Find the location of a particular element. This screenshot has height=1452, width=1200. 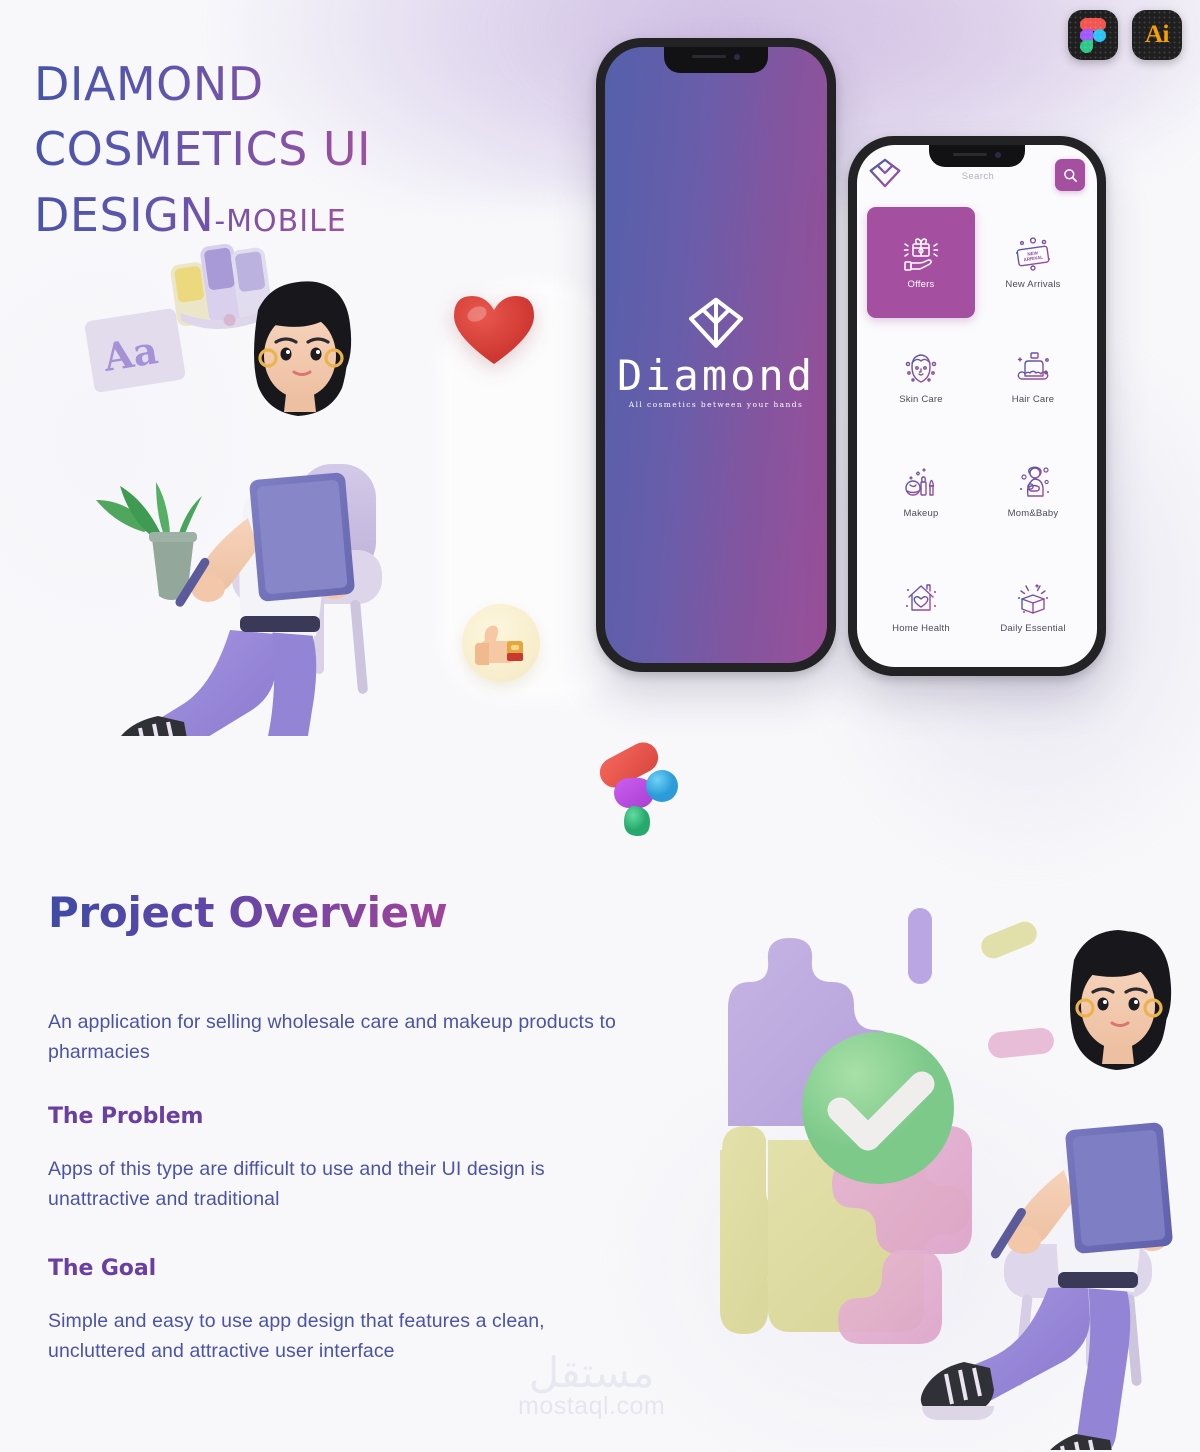

app-logo-icon is located at coordinates (885, 173).